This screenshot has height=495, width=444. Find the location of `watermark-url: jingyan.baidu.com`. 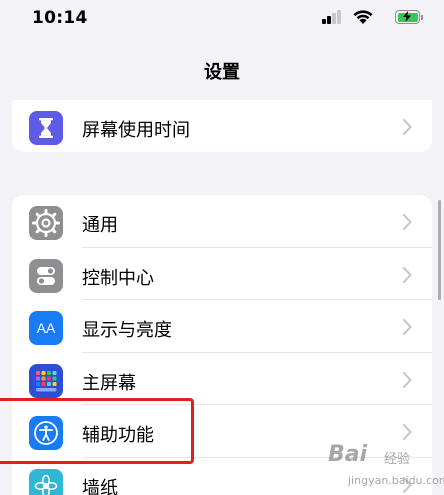

watermark-url: jingyan.baidu.com is located at coordinates (396, 480).